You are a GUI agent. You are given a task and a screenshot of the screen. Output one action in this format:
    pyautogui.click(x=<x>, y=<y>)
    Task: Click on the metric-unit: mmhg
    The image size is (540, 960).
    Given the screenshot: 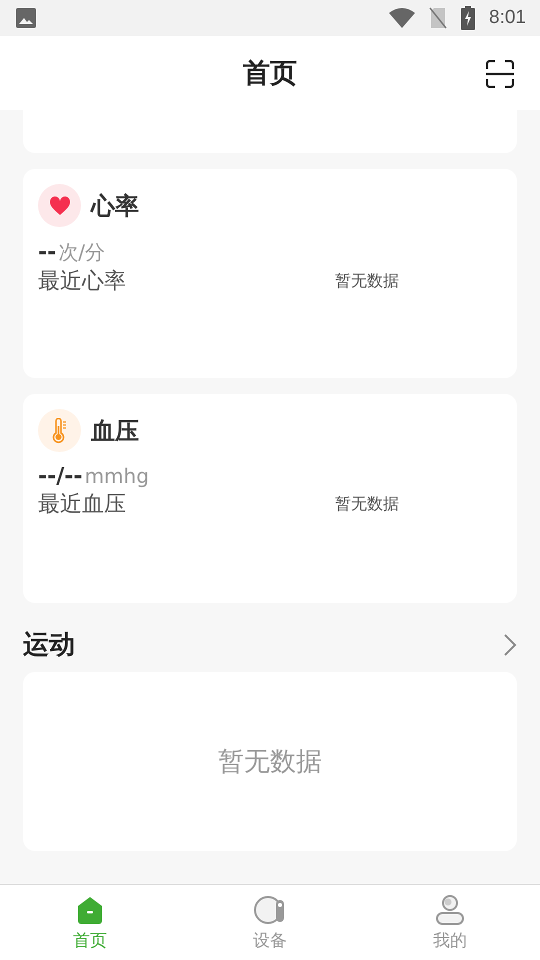 What is the action you would take?
    pyautogui.click(x=116, y=476)
    